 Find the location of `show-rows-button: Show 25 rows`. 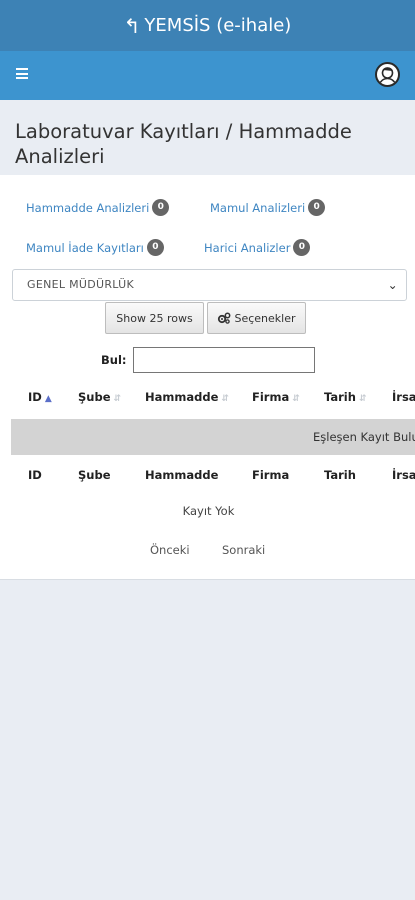

show-rows-button: Show 25 rows is located at coordinates (154, 318).